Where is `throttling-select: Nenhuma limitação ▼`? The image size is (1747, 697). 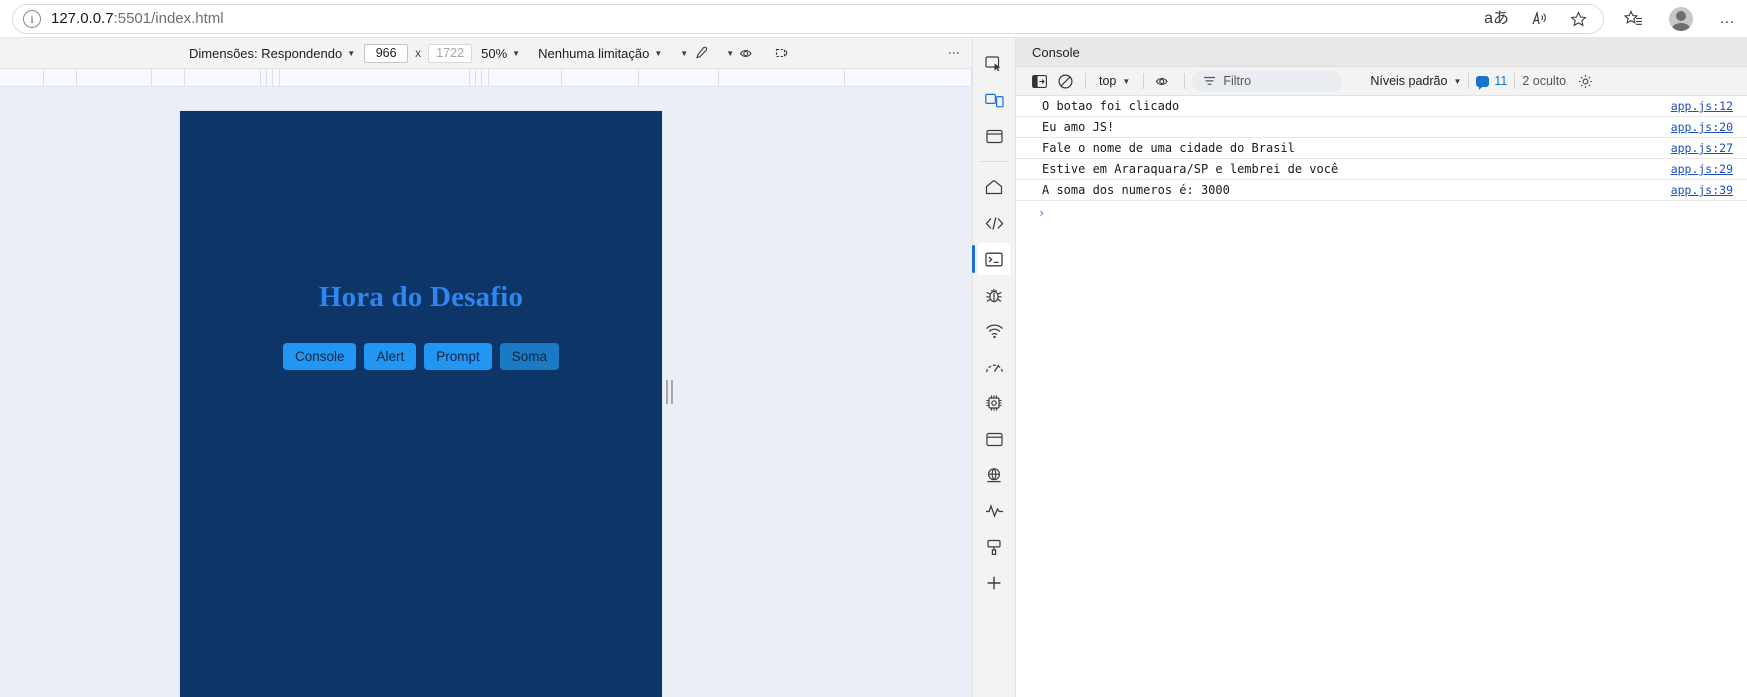
throttling-select: Nenhuma limitação ▼ is located at coordinates (600, 53).